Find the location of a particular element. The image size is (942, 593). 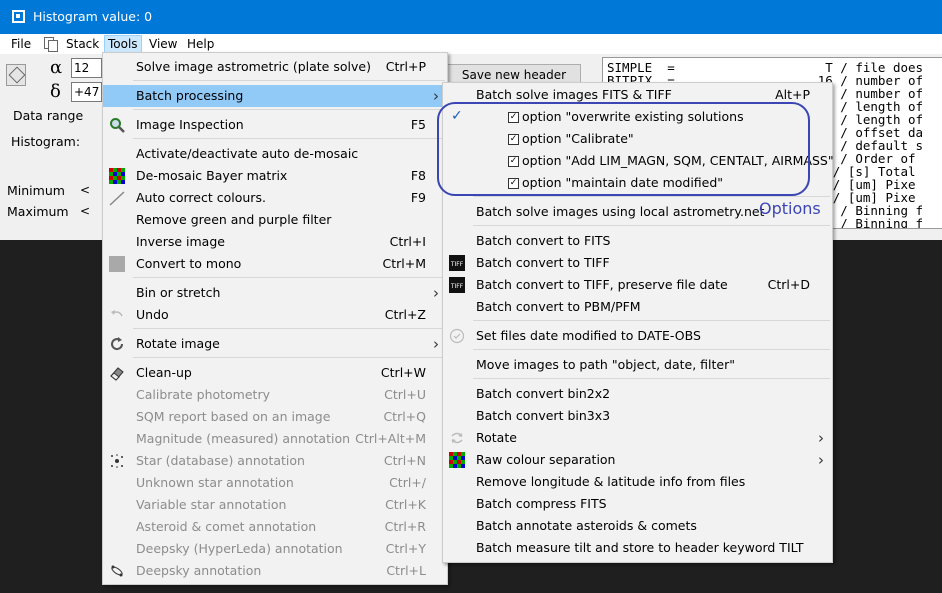

rotate-arrows-icon is located at coordinates (457, 438).